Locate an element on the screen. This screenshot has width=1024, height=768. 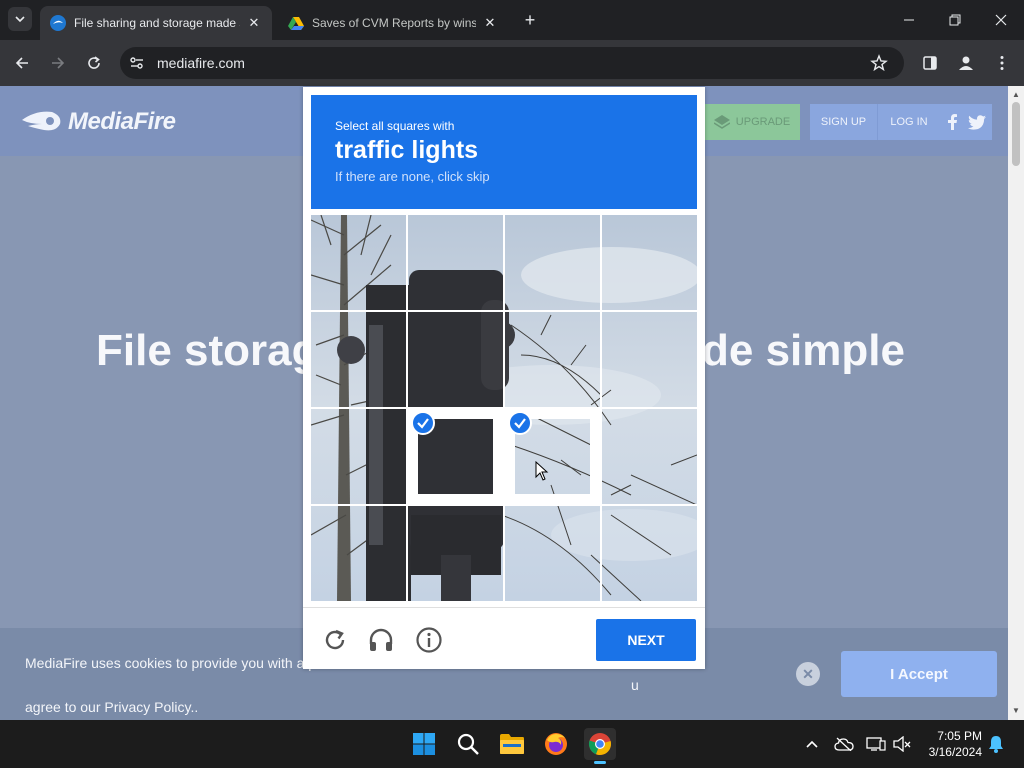
close-icon is located at coordinates (1001, 20).